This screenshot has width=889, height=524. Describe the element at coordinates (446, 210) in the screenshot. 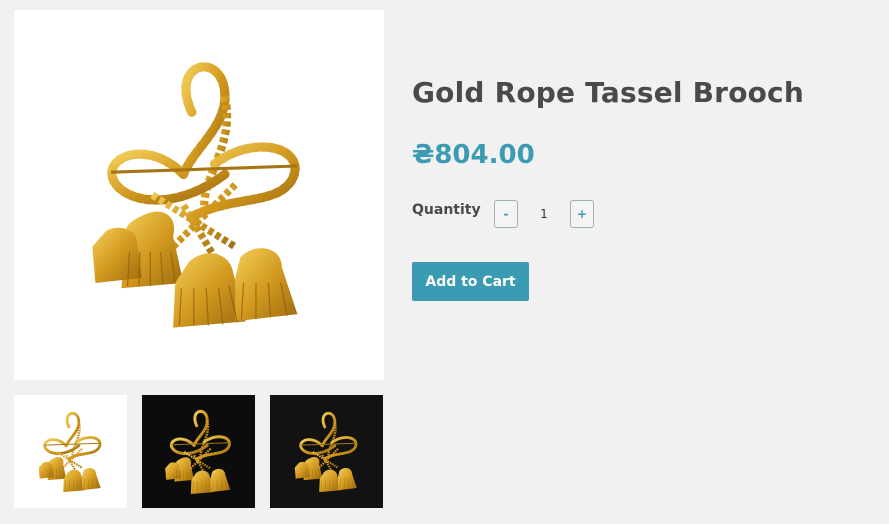

I see `quantity-label: Quantity` at that location.